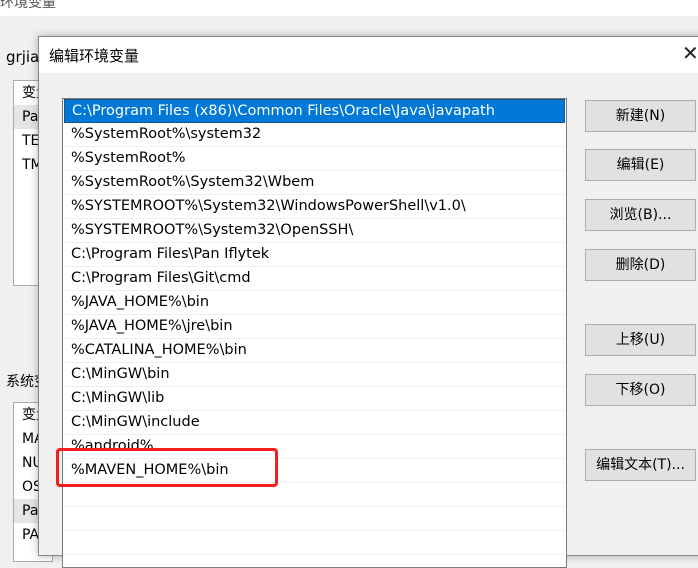 The height and width of the screenshot is (568, 698). Describe the element at coordinates (640, 265) in the screenshot. I see `delete-button: 删除(D)` at that location.